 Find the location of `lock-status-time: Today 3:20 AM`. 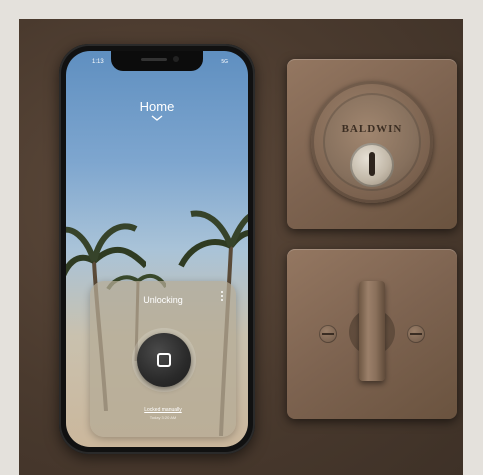

lock-status-time: Today 3:20 AM is located at coordinates (163, 417).